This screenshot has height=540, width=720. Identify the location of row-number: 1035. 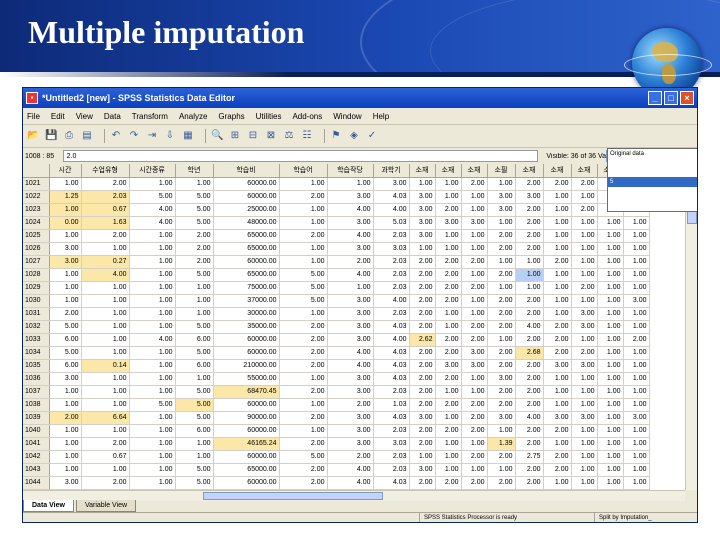
(36, 366).